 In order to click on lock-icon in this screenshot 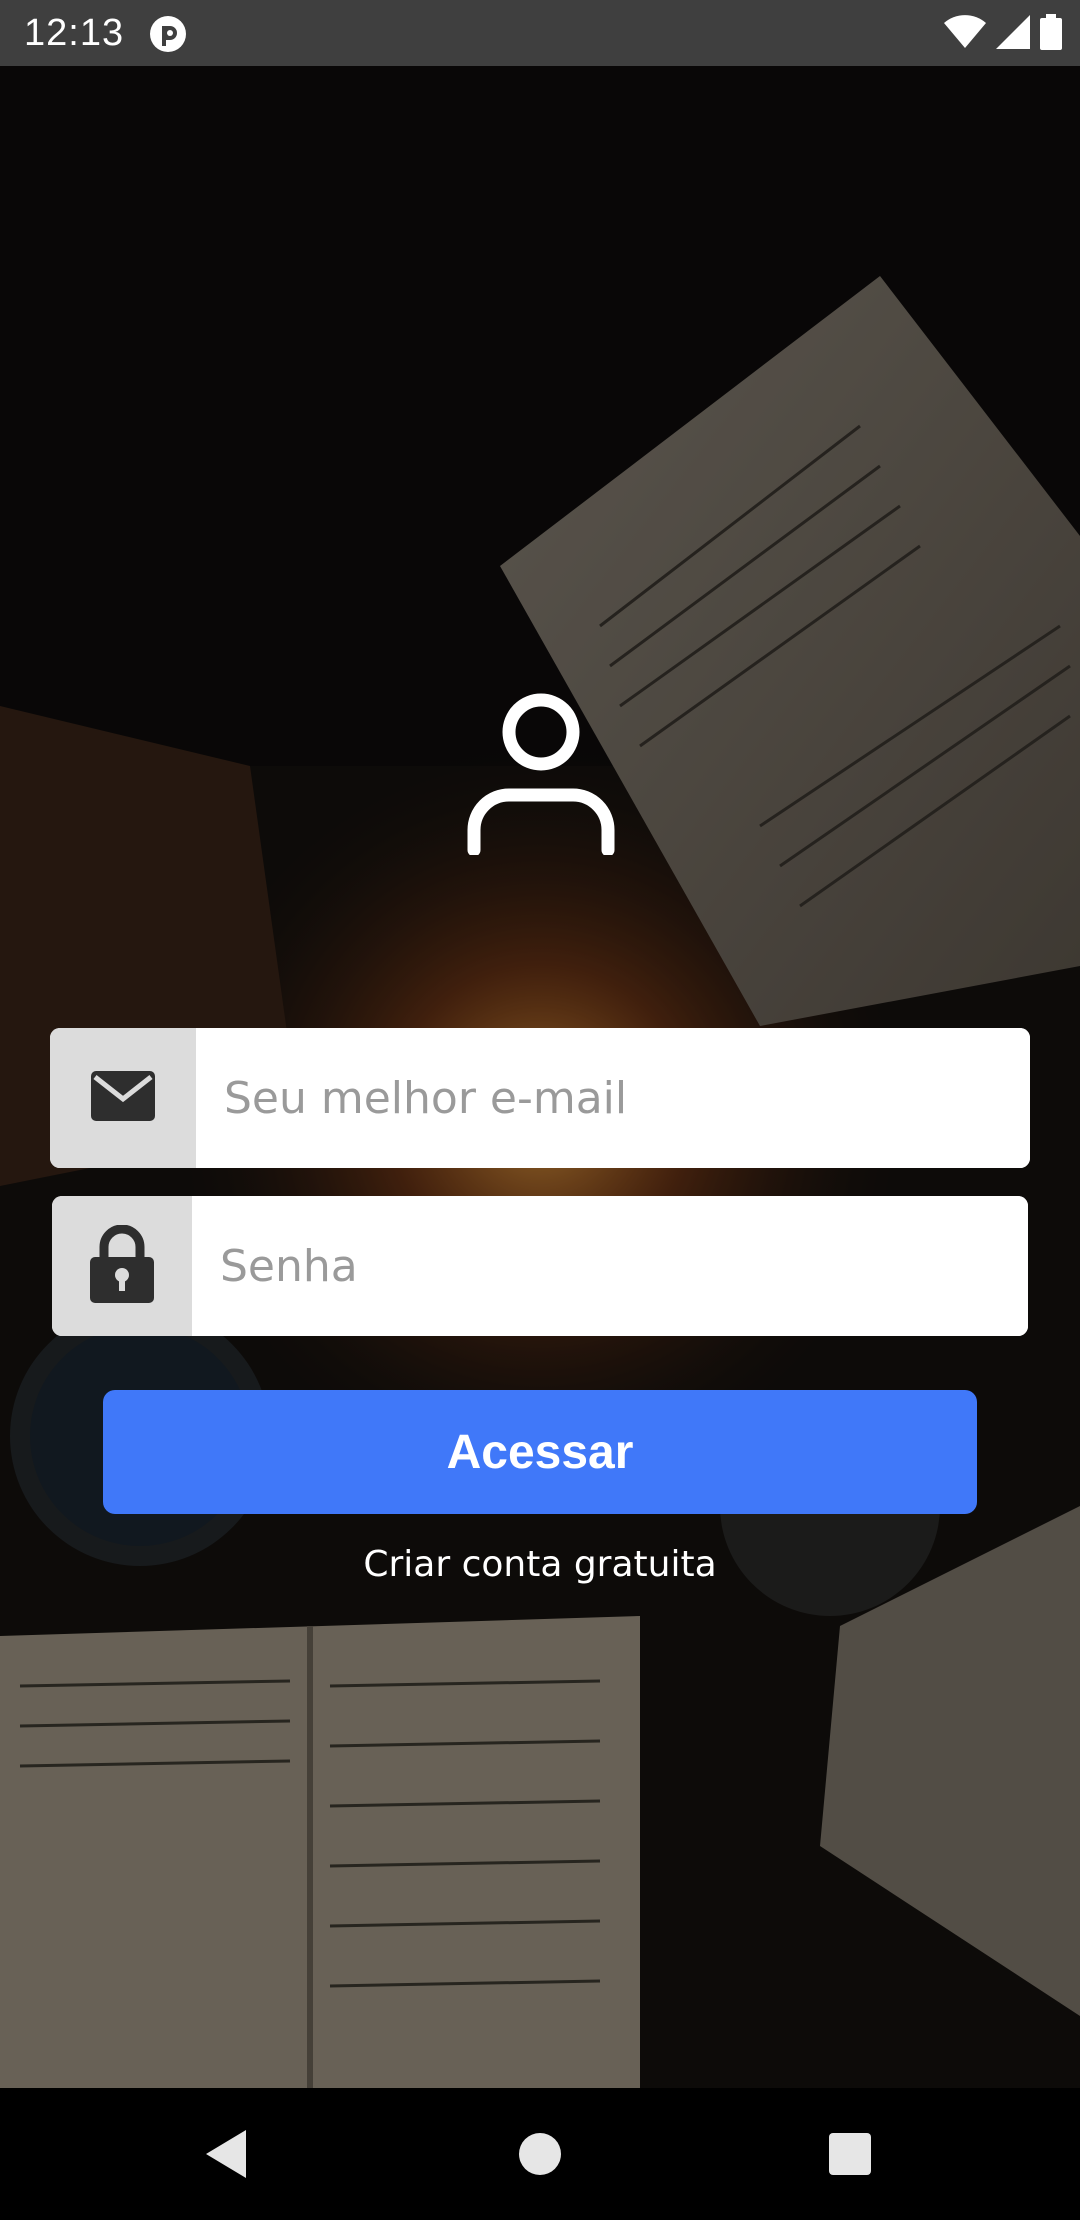, I will do `click(122, 1266)`.